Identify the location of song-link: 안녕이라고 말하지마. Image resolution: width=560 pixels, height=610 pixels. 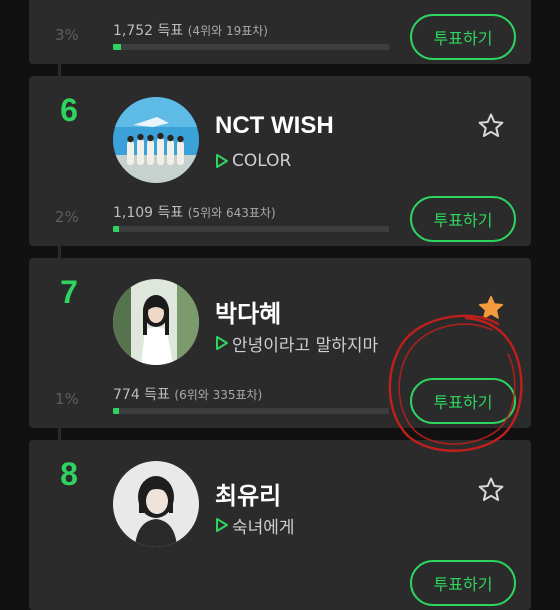
(297, 344).